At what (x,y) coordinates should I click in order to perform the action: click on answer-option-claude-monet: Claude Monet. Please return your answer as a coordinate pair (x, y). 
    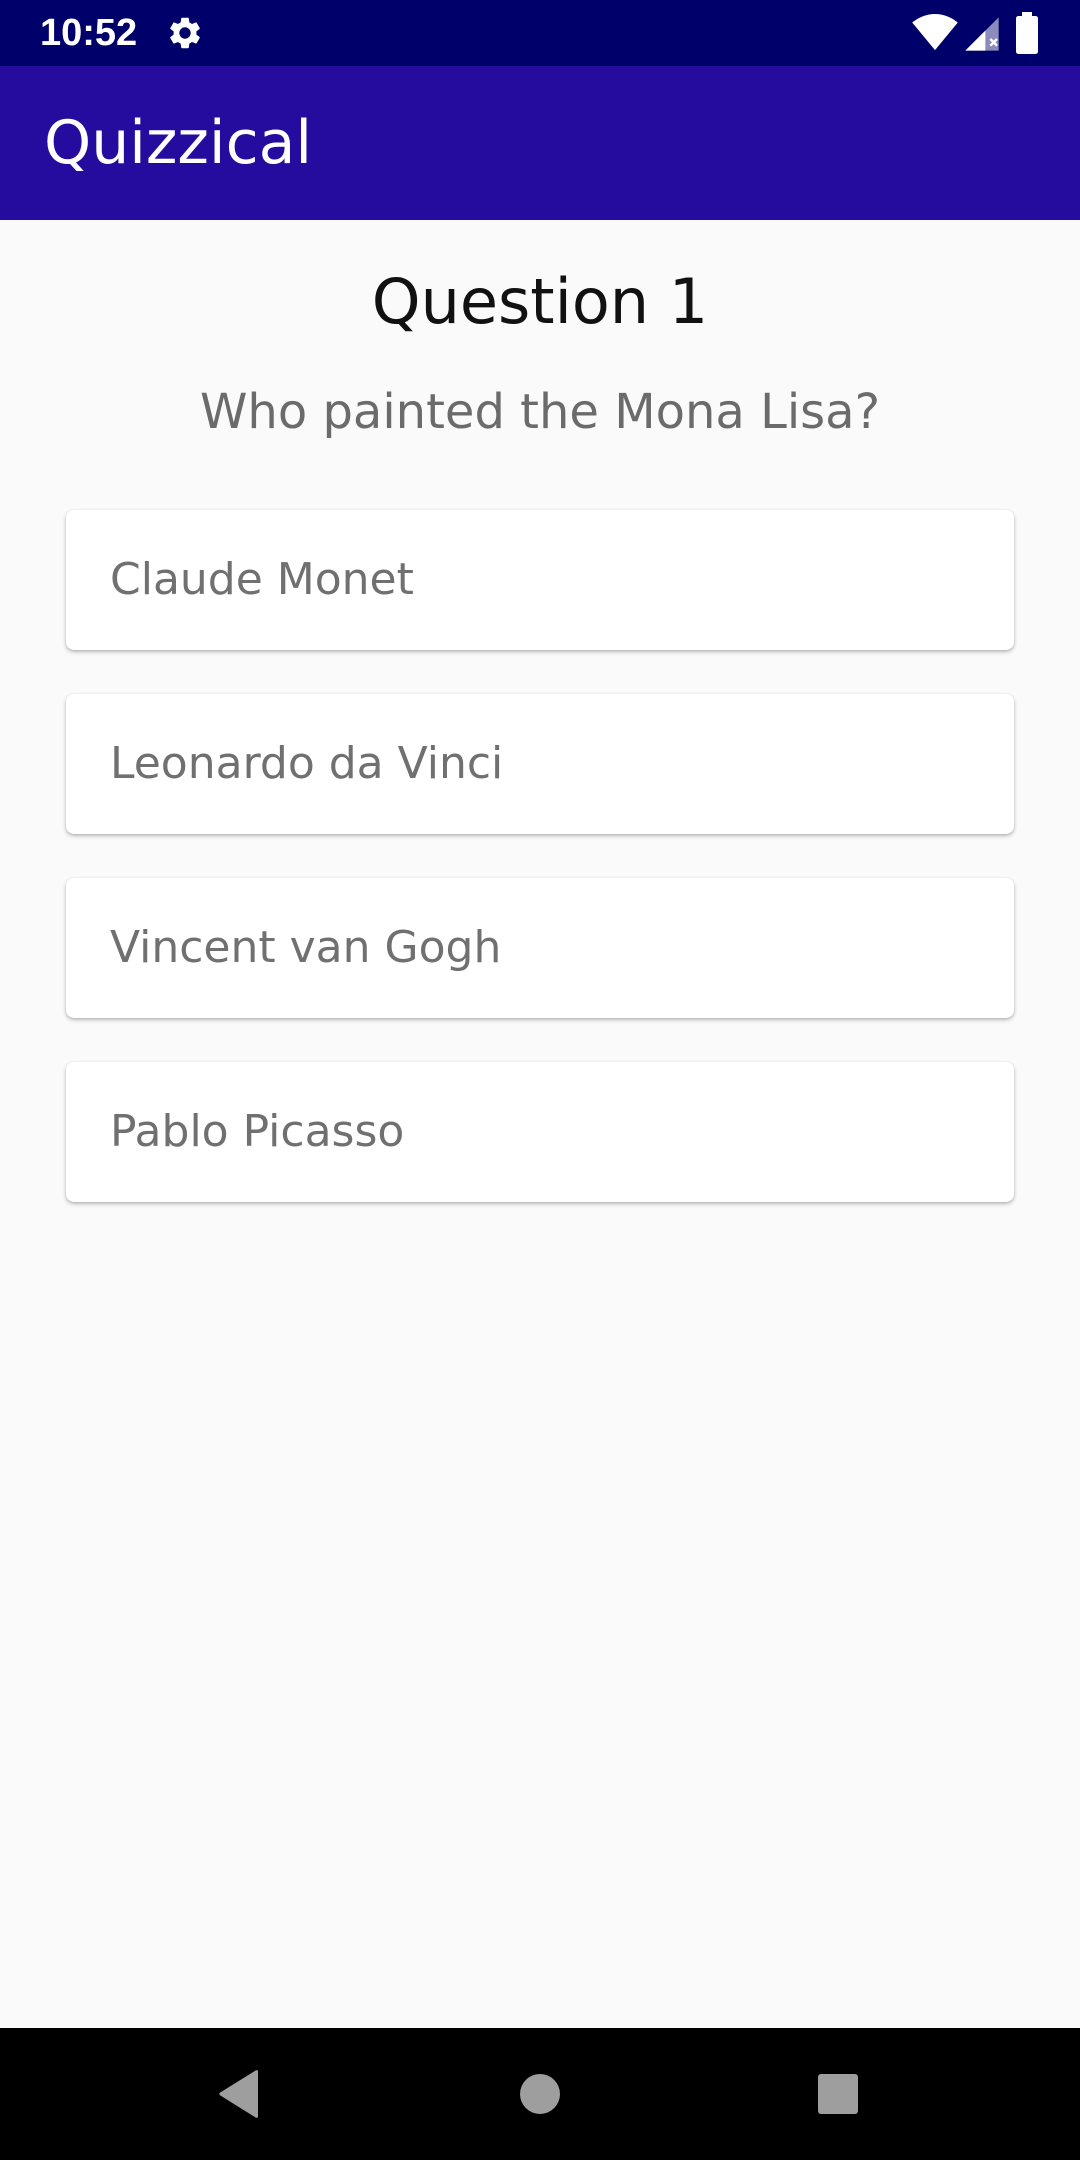
    Looking at the image, I should click on (540, 580).